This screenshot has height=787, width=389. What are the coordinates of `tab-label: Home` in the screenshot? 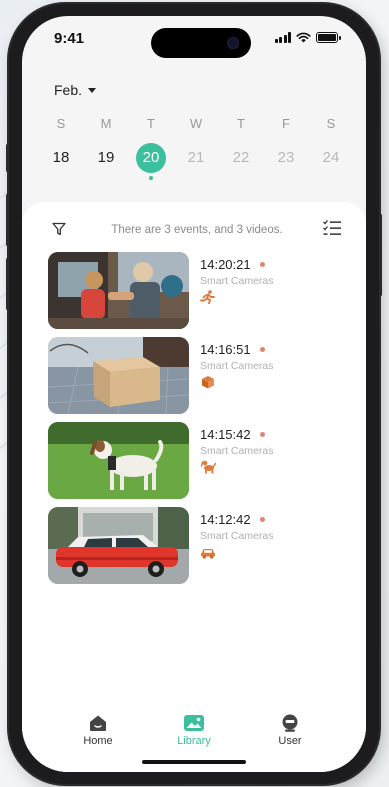 It's located at (98, 741).